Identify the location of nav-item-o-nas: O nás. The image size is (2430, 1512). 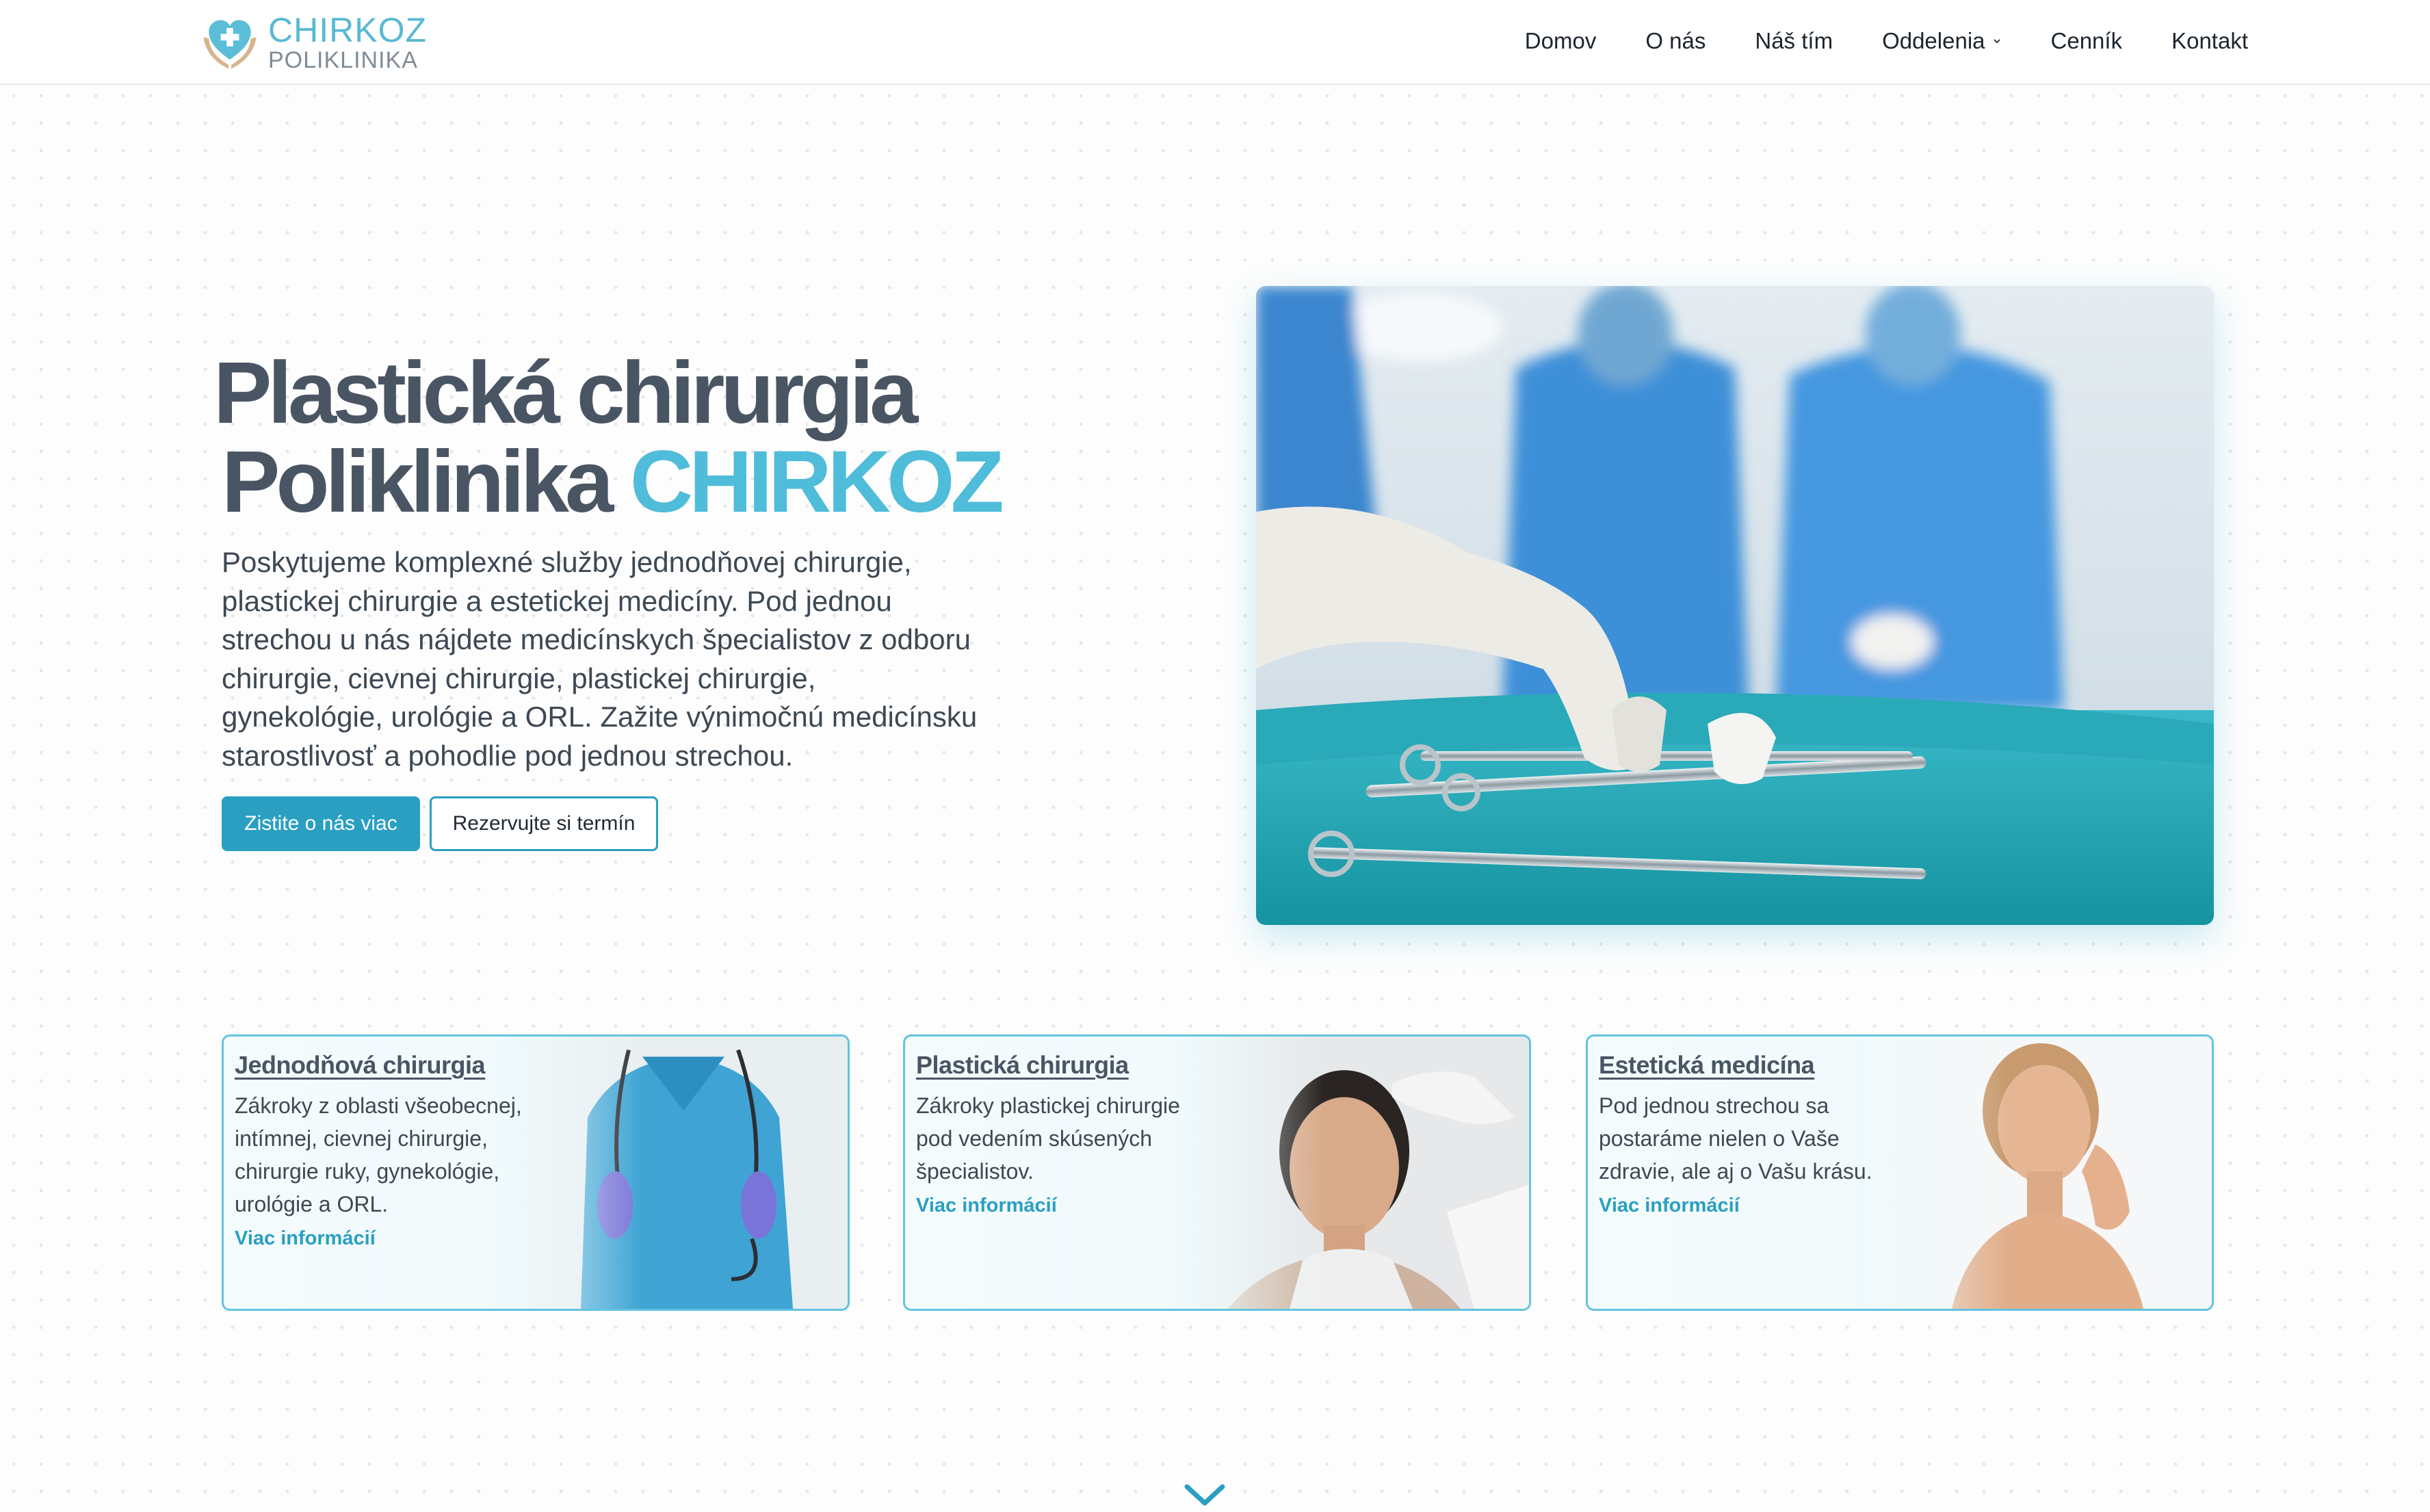
(1675, 41).